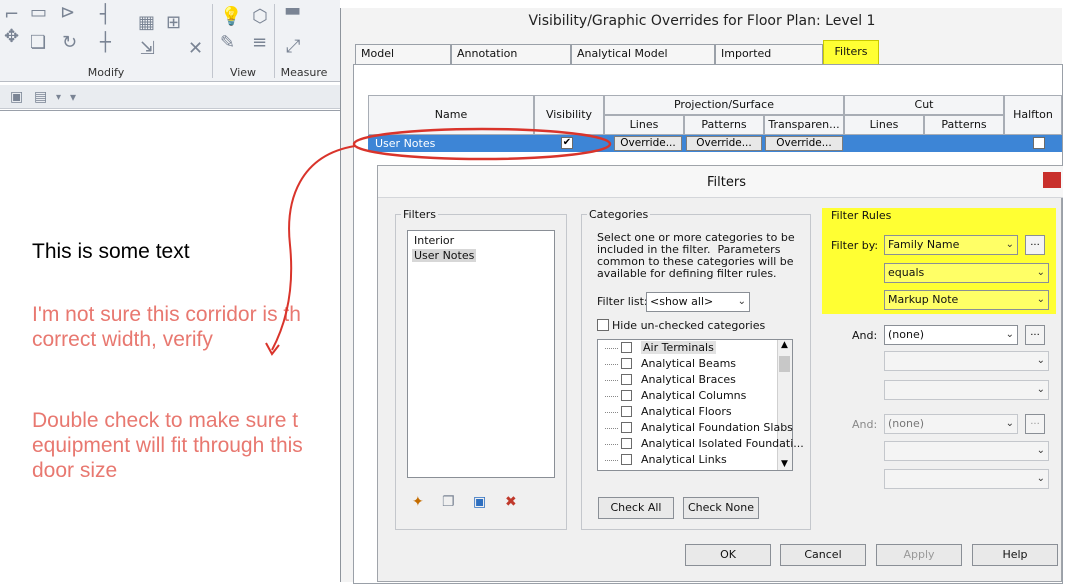 The height and width of the screenshot is (584, 1076). What do you see at coordinates (784, 464) in the screenshot?
I see `chevron-down-icon: ▼` at bounding box center [784, 464].